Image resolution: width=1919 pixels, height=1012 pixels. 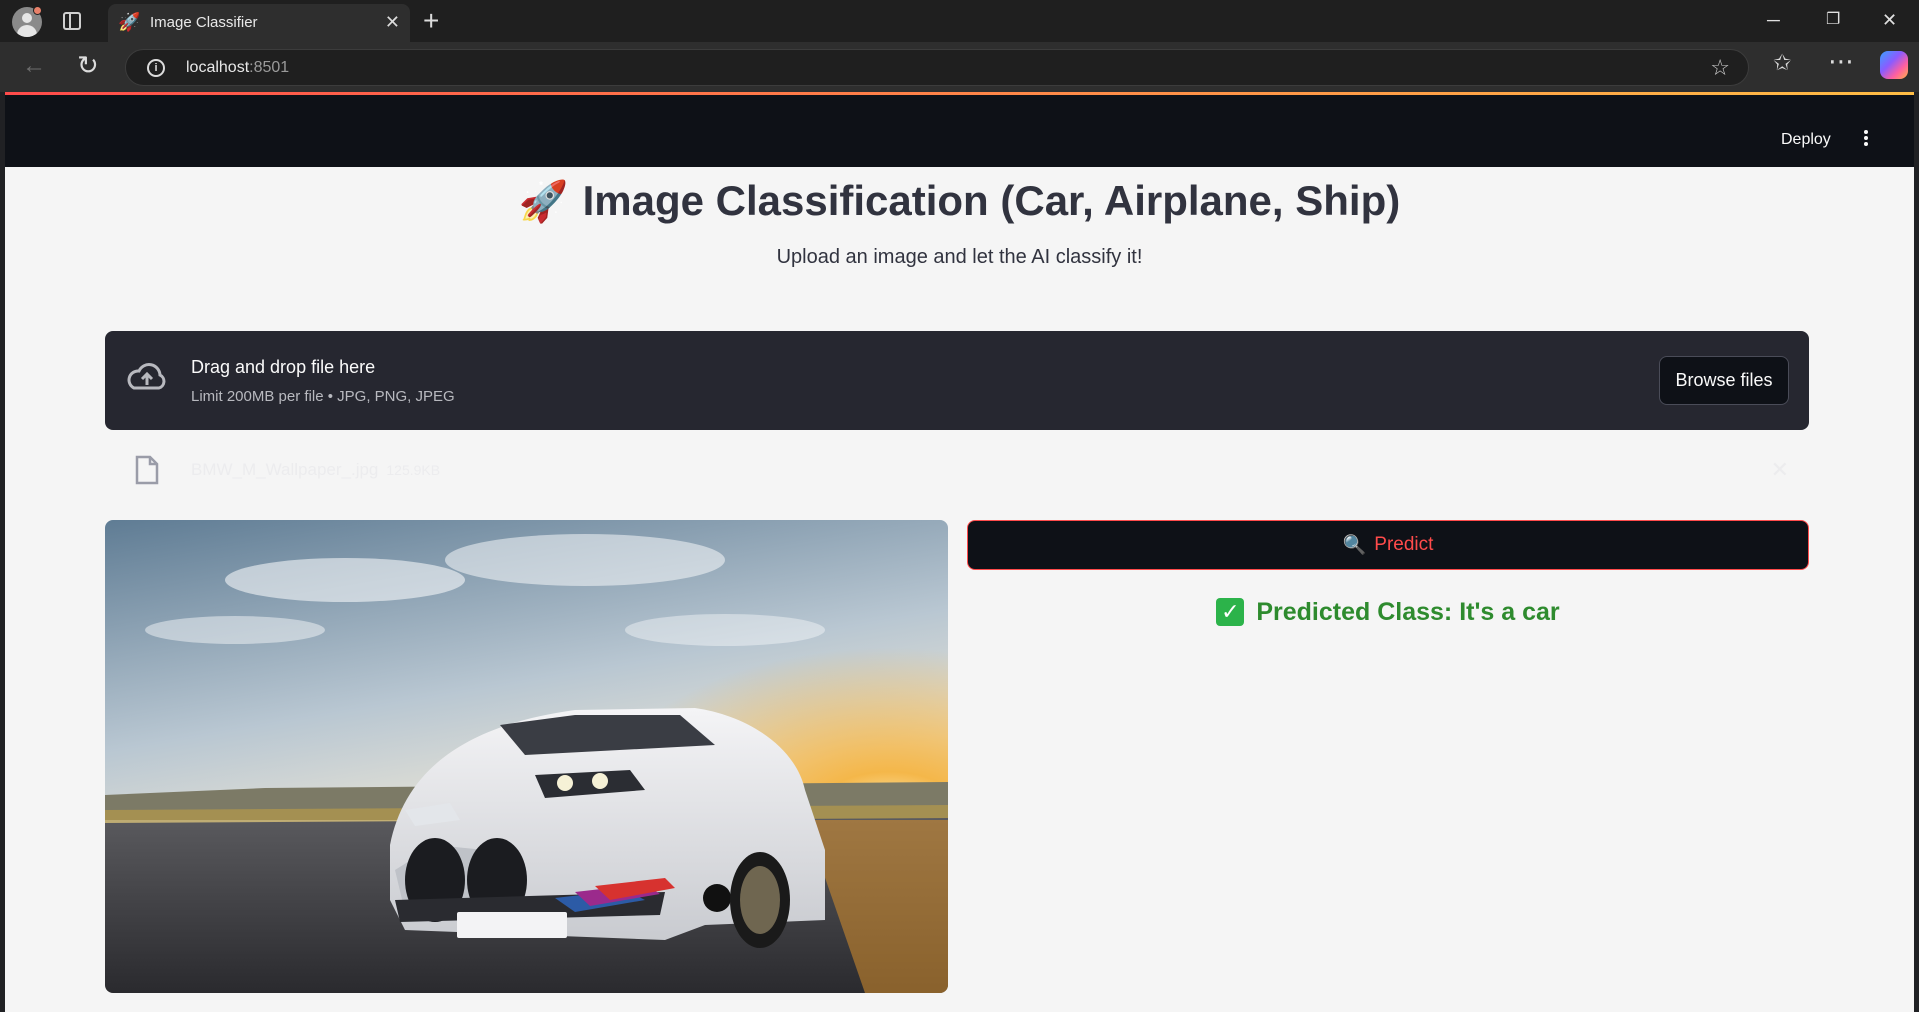 What do you see at coordinates (1894, 65) in the screenshot?
I see `copilot-icon` at bounding box center [1894, 65].